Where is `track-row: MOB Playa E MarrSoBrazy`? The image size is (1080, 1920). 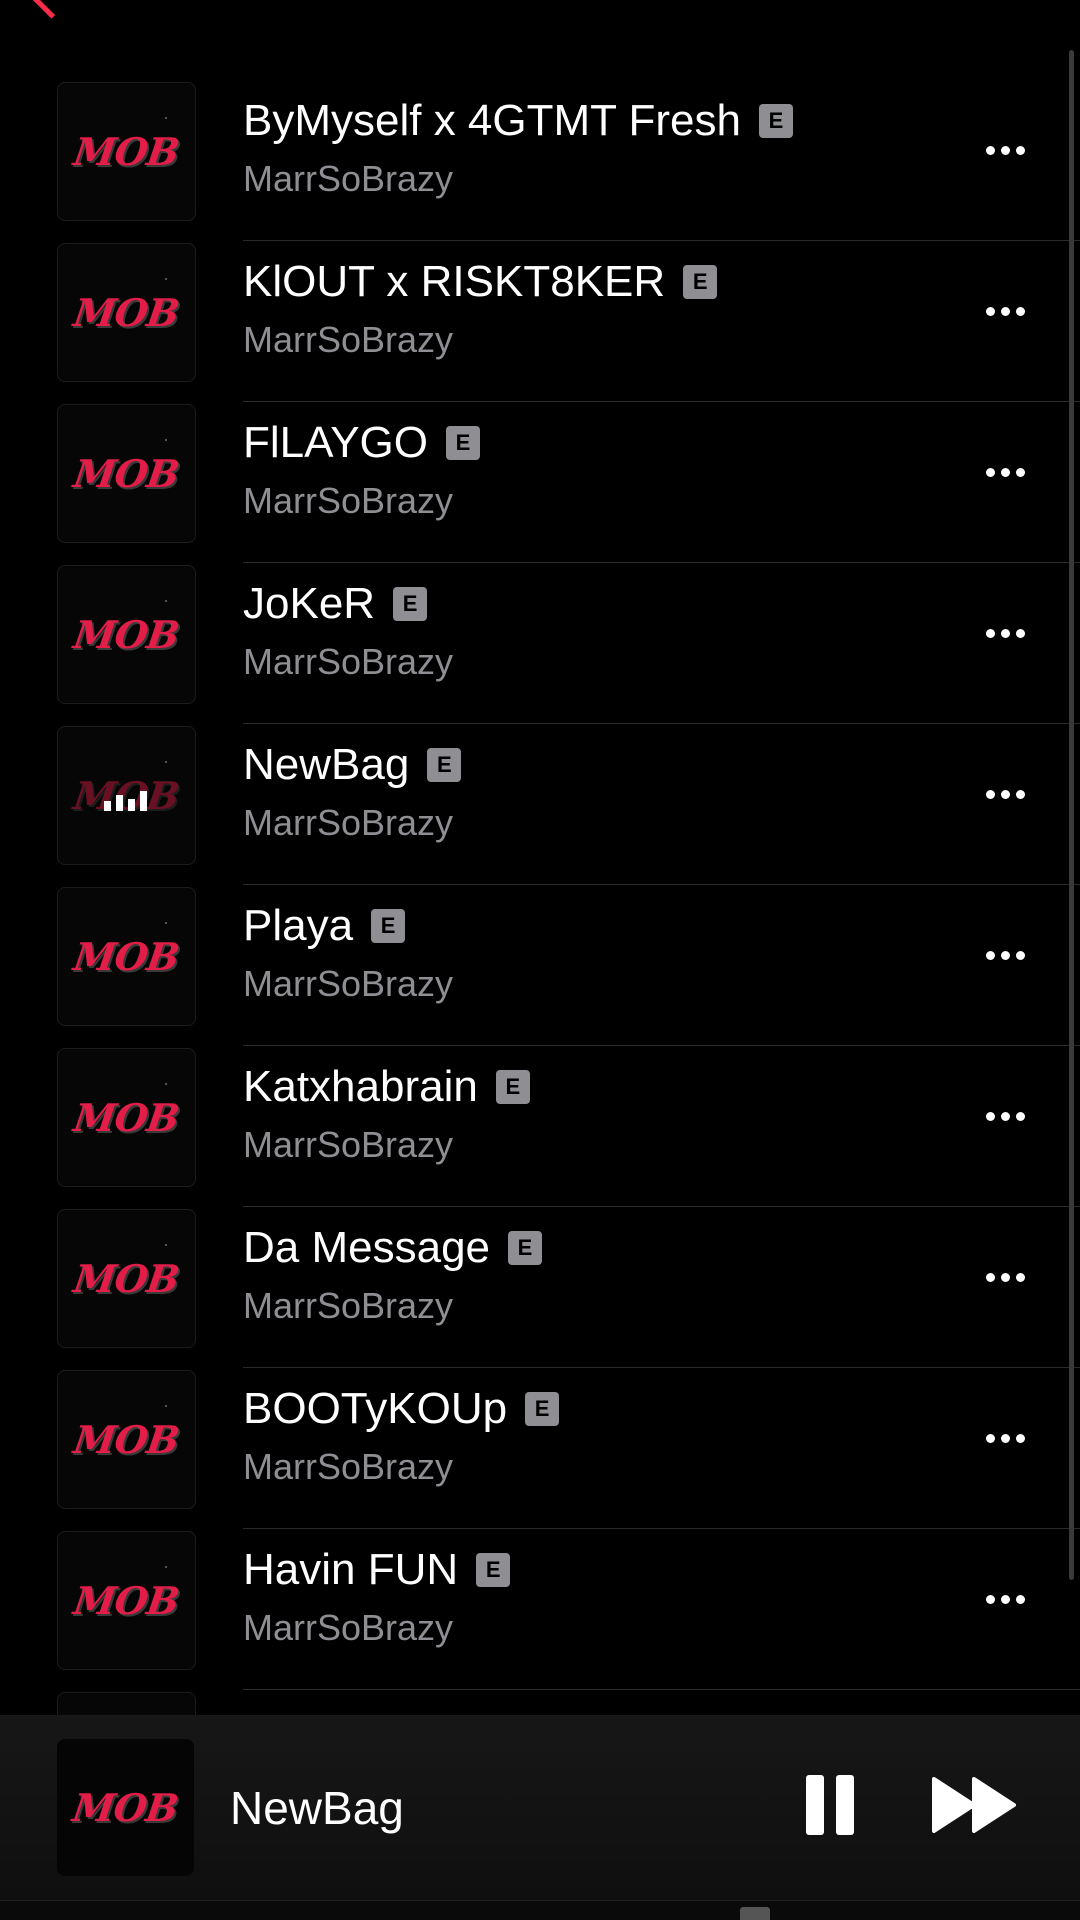
track-row: MOB Playa E MarrSoBrazy is located at coordinates (540, 965).